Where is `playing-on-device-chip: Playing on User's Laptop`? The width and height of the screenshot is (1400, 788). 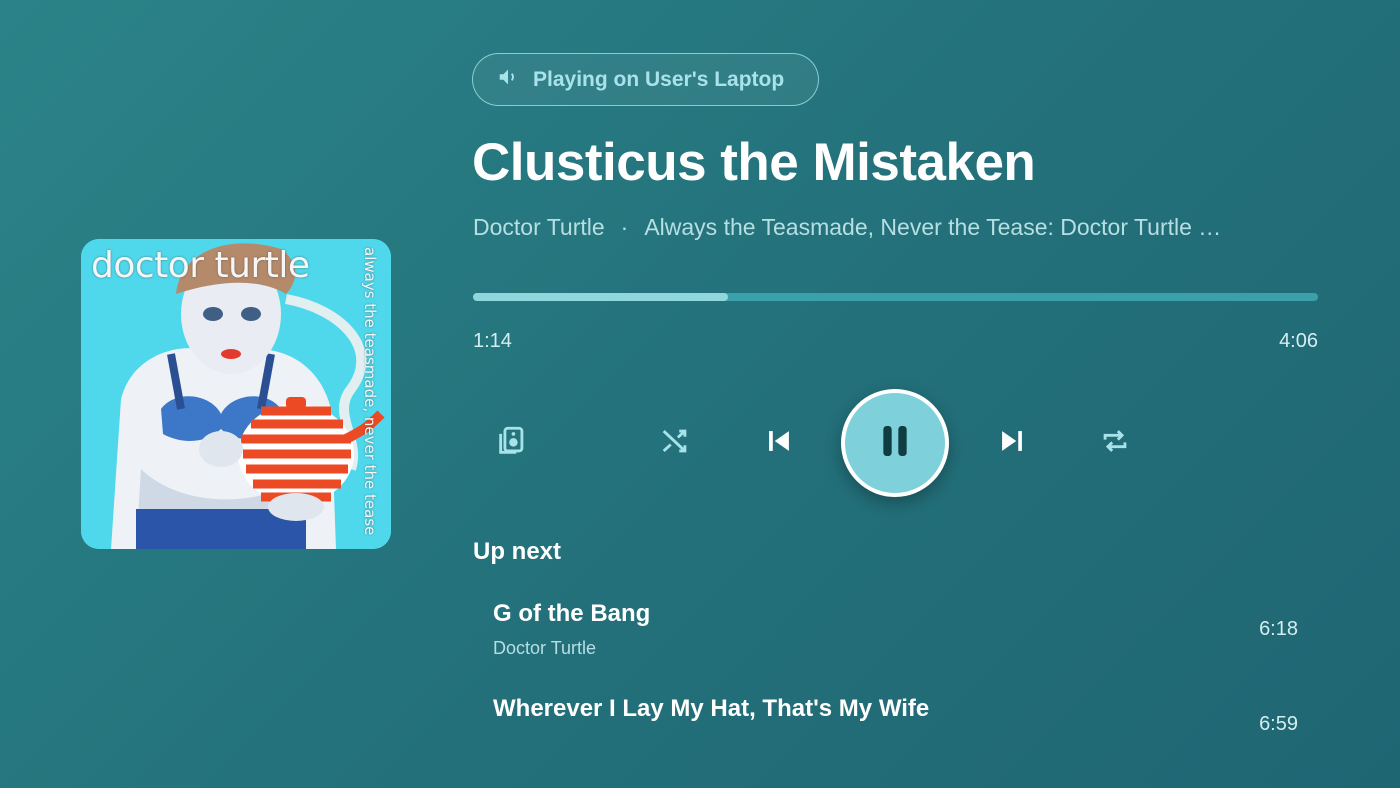 playing-on-device-chip: Playing on User's Laptop is located at coordinates (645, 79).